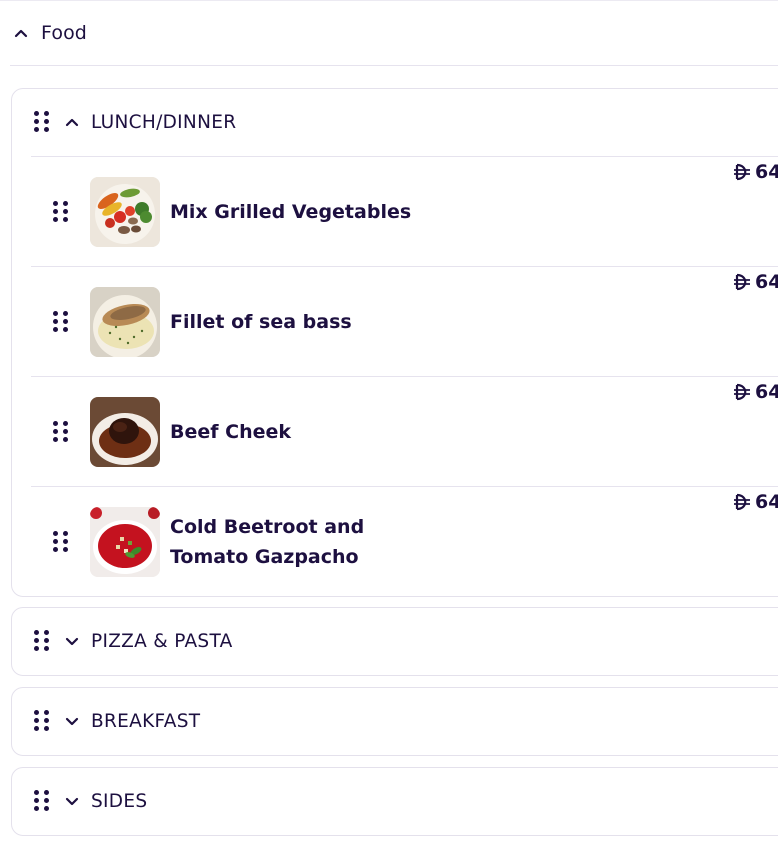 The width and height of the screenshot is (778, 854). Describe the element at coordinates (394, 33) in the screenshot. I see `category-food-header: Food` at that location.